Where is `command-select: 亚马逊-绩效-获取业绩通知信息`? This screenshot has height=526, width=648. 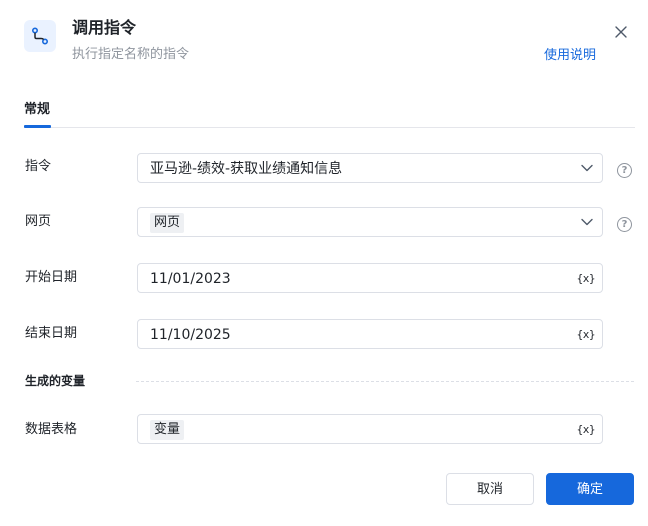 command-select: 亚马逊-绩效-获取业绩通知信息 is located at coordinates (370, 168).